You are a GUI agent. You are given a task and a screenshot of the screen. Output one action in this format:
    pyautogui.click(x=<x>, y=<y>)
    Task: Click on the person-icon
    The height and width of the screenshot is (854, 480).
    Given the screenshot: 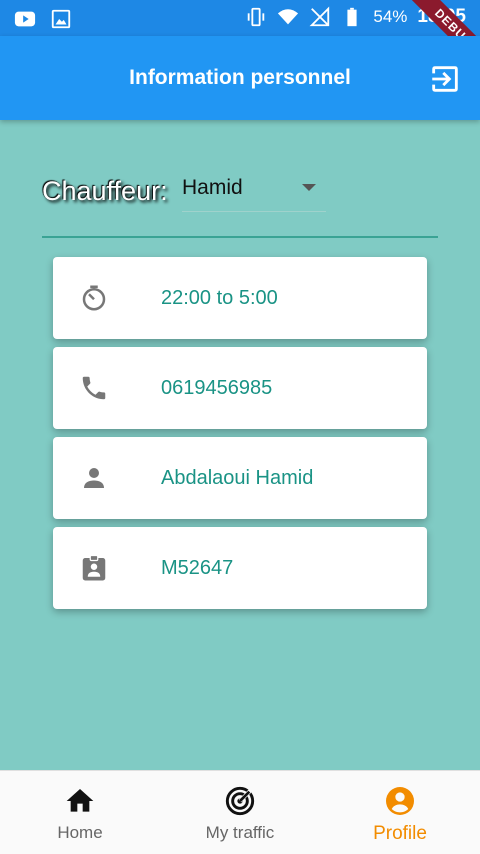 What is the action you would take?
    pyautogui.click(x=94, y=478)
    